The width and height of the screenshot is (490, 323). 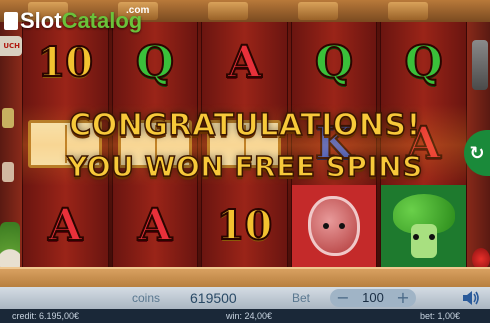 I want to click on control-bar: coins 619500 Bet − 100 +, so click(x=245, y=298).